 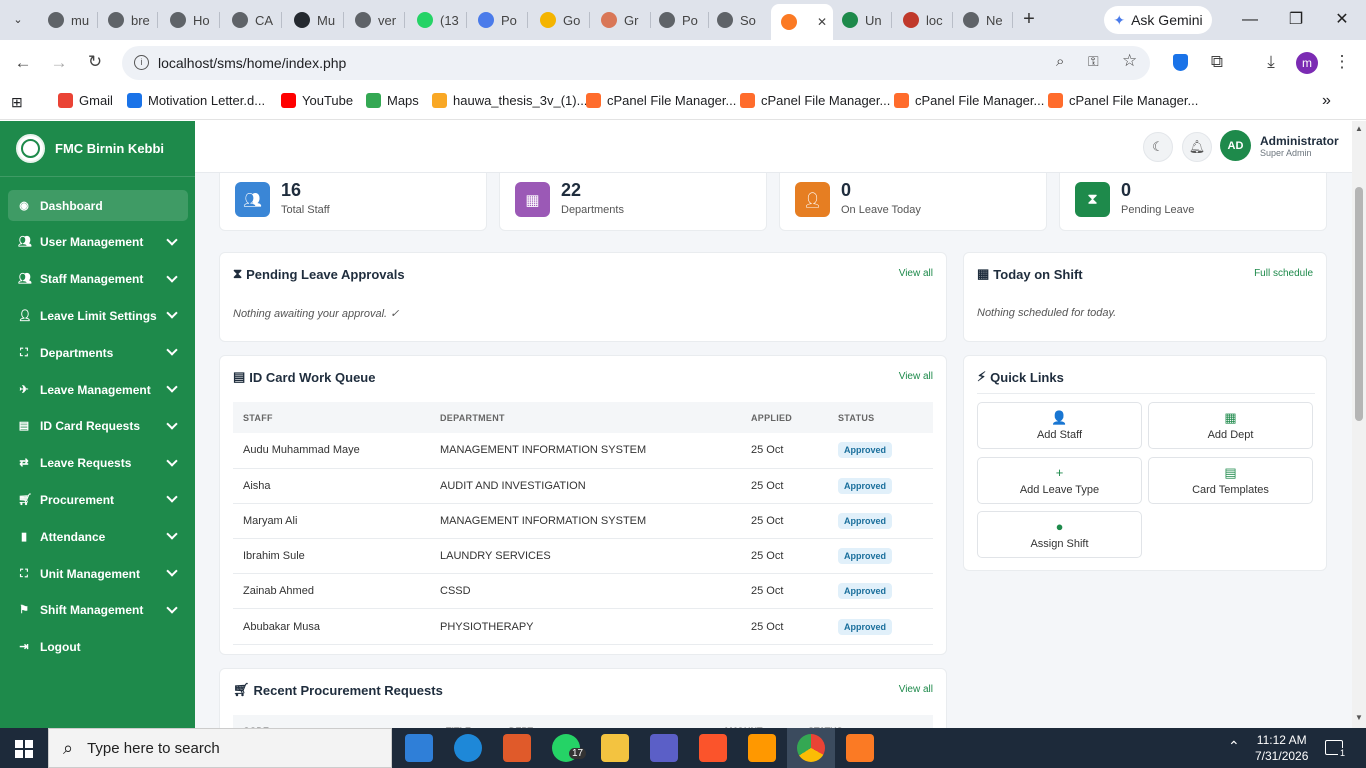 What do you see at coordinates (636, 63) in the screenshot?
I see `address-bar: i localhost/sms/home/index.php ⌕ ⚿ ☆` at bounding box center [636, 63].